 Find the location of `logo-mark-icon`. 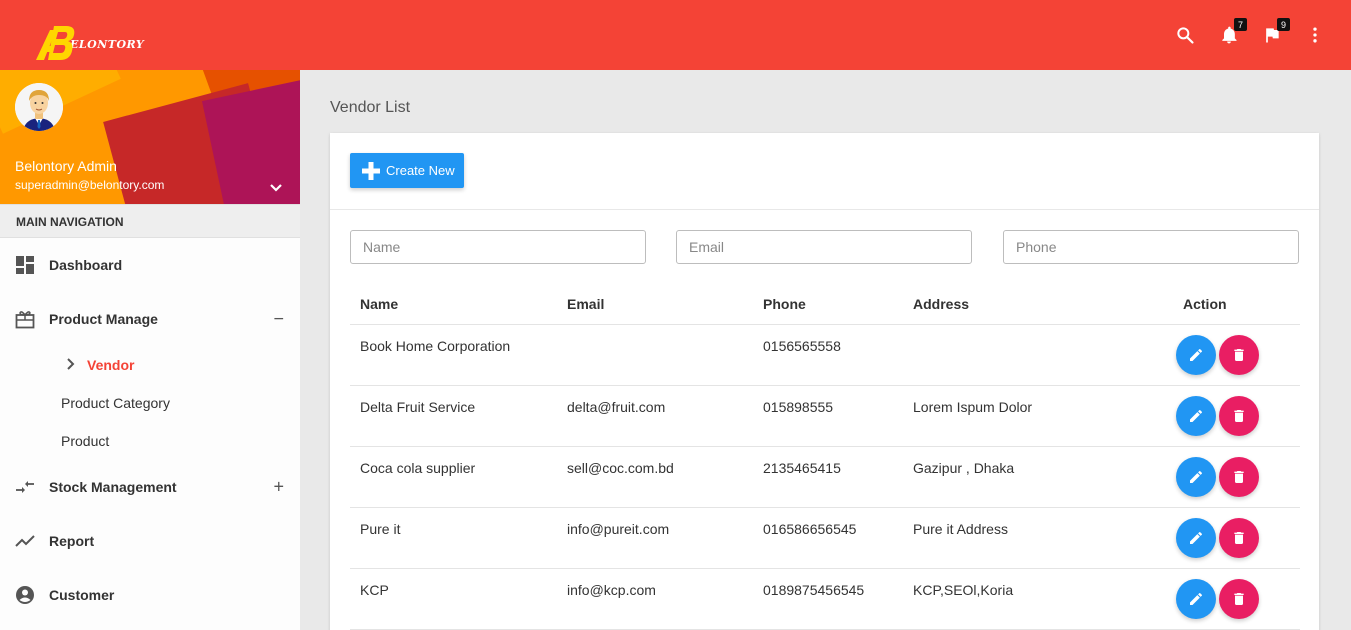

logo-mark-icon is located at coordinates (55, 43).